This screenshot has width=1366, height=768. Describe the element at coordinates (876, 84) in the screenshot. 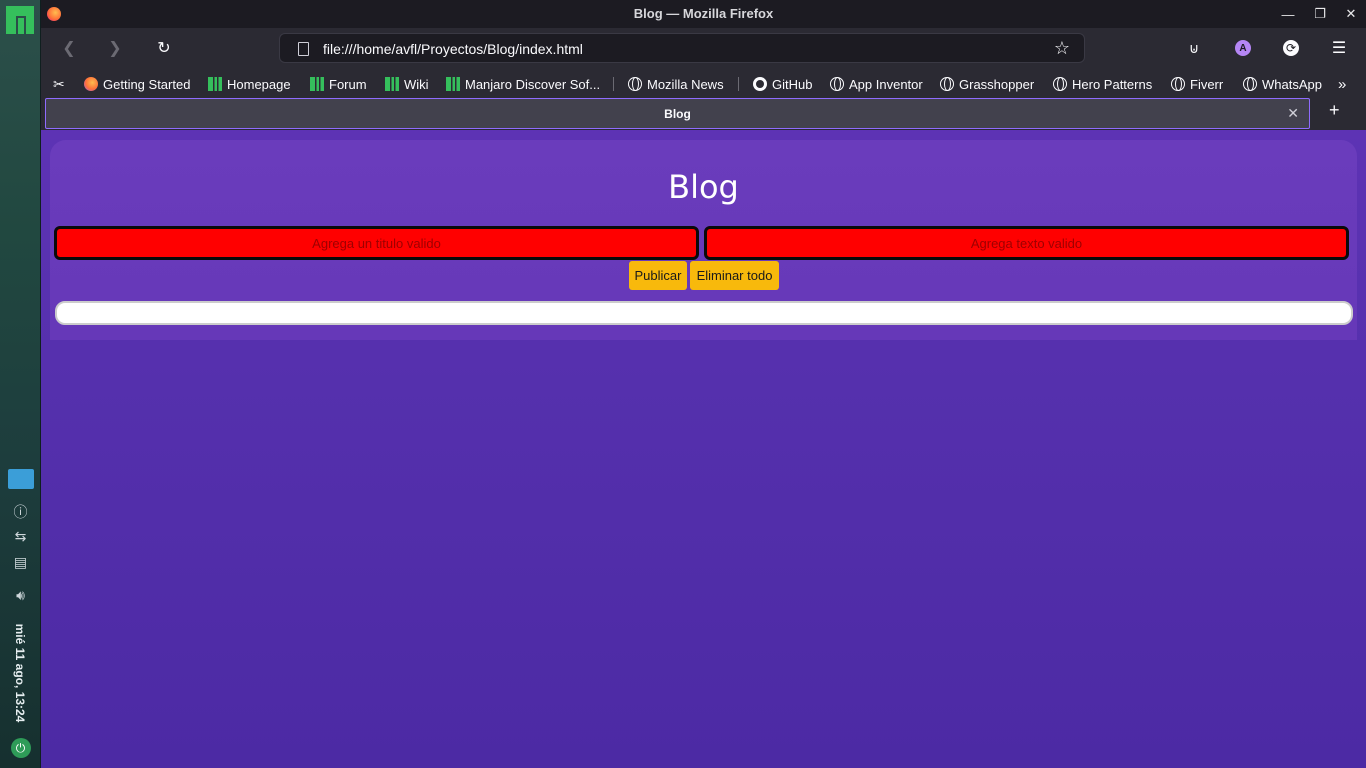

I see `bookmark-app-inventor: App Inventor` at that location.